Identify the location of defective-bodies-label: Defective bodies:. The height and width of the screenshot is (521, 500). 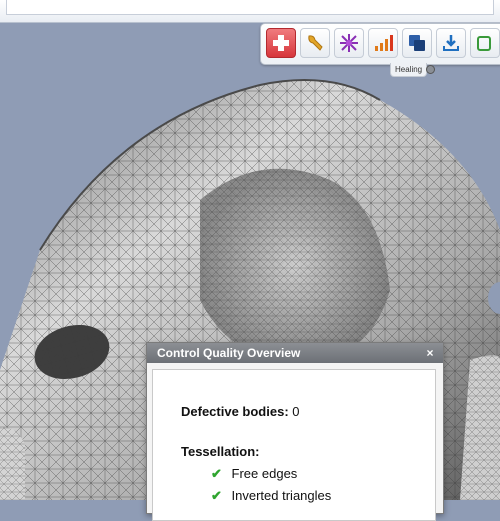
(235, 411).